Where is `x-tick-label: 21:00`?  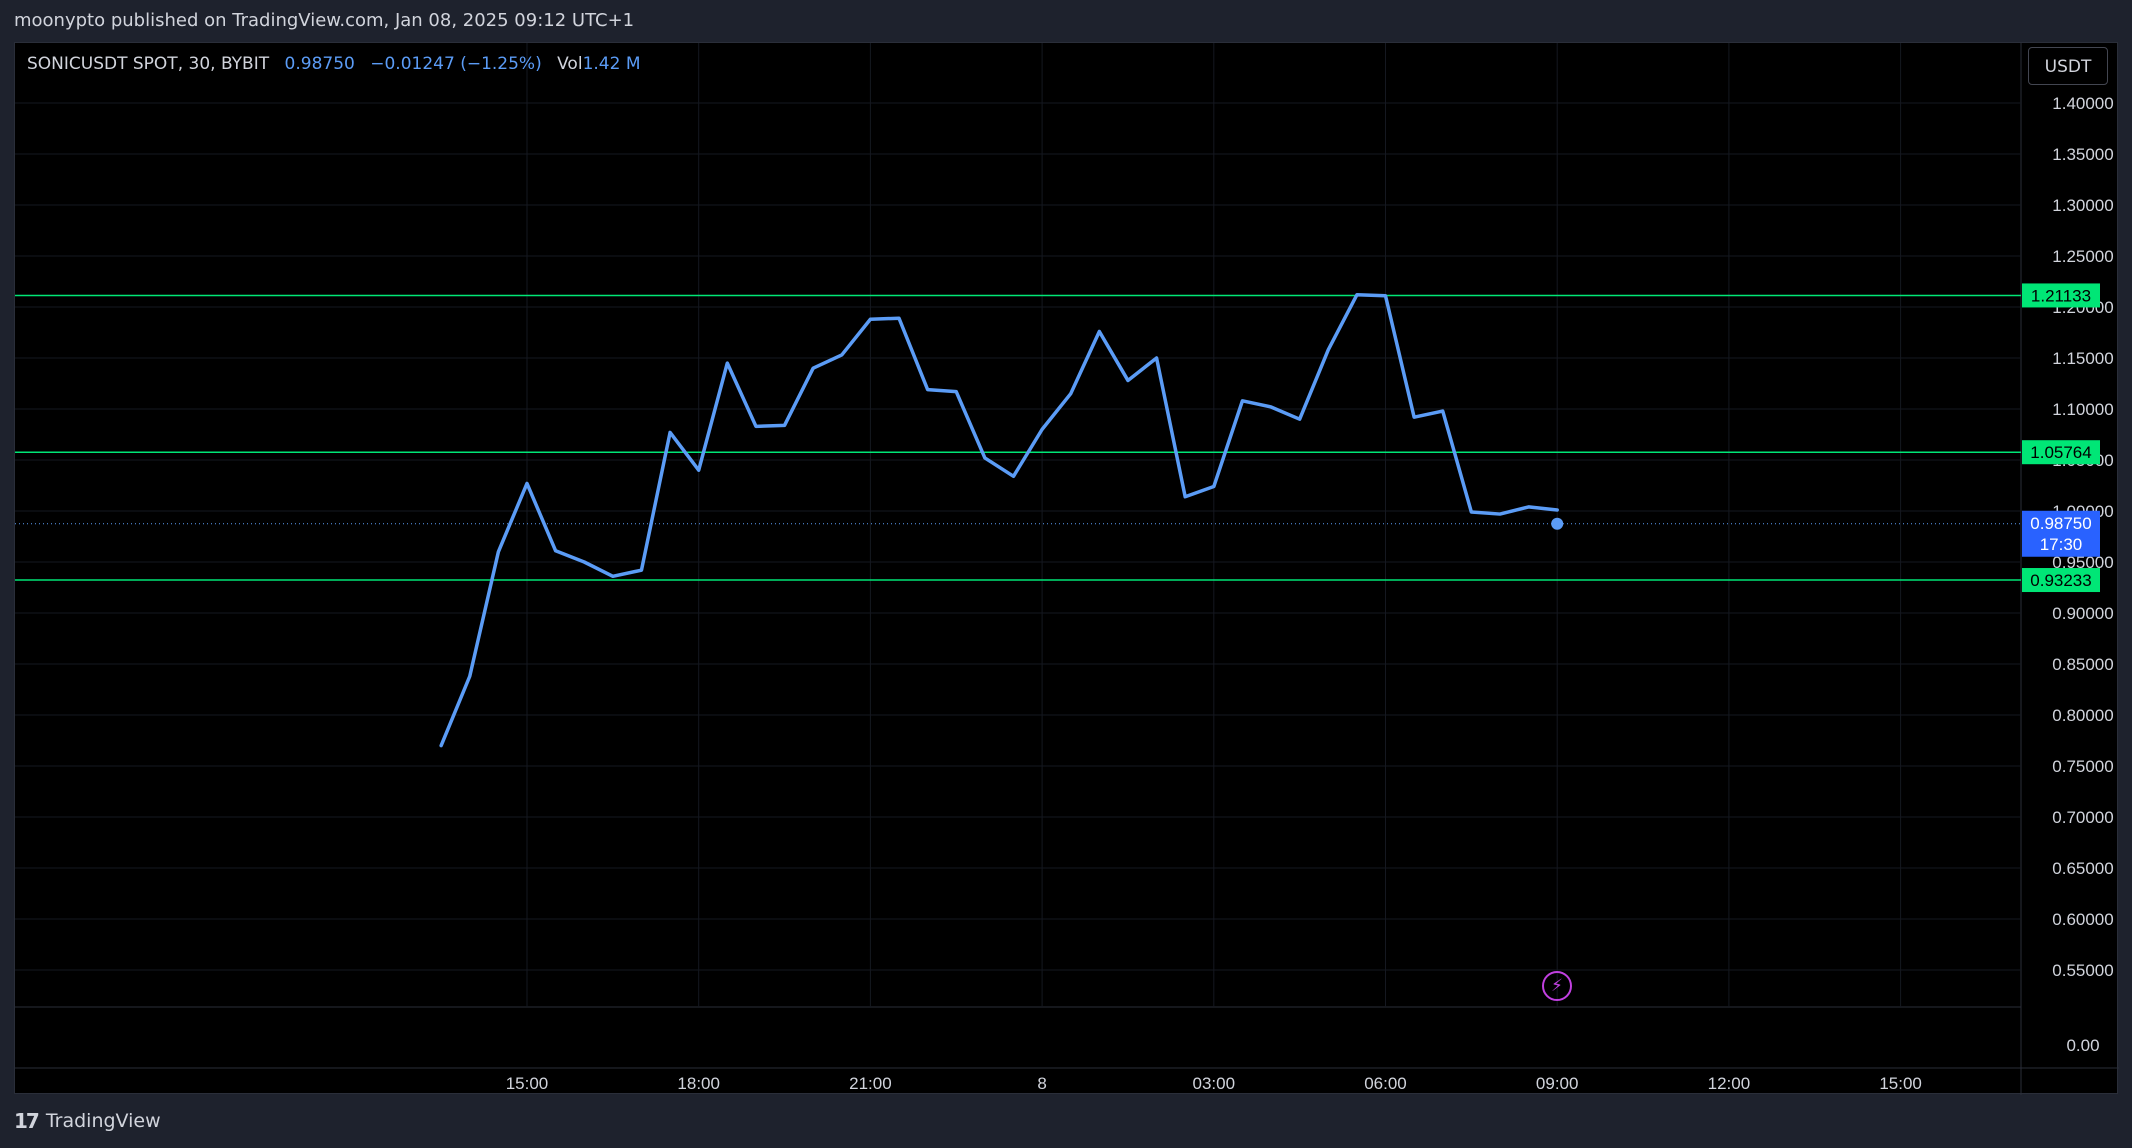 x-tick-label: 21:00 is located at coordinates (870, 1083).